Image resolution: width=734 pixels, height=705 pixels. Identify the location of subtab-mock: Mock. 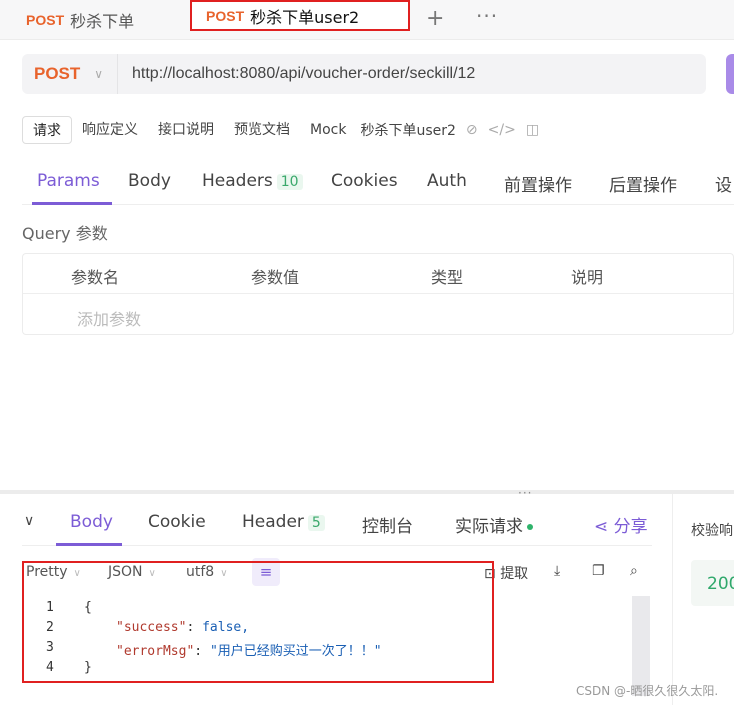
(328, 130).